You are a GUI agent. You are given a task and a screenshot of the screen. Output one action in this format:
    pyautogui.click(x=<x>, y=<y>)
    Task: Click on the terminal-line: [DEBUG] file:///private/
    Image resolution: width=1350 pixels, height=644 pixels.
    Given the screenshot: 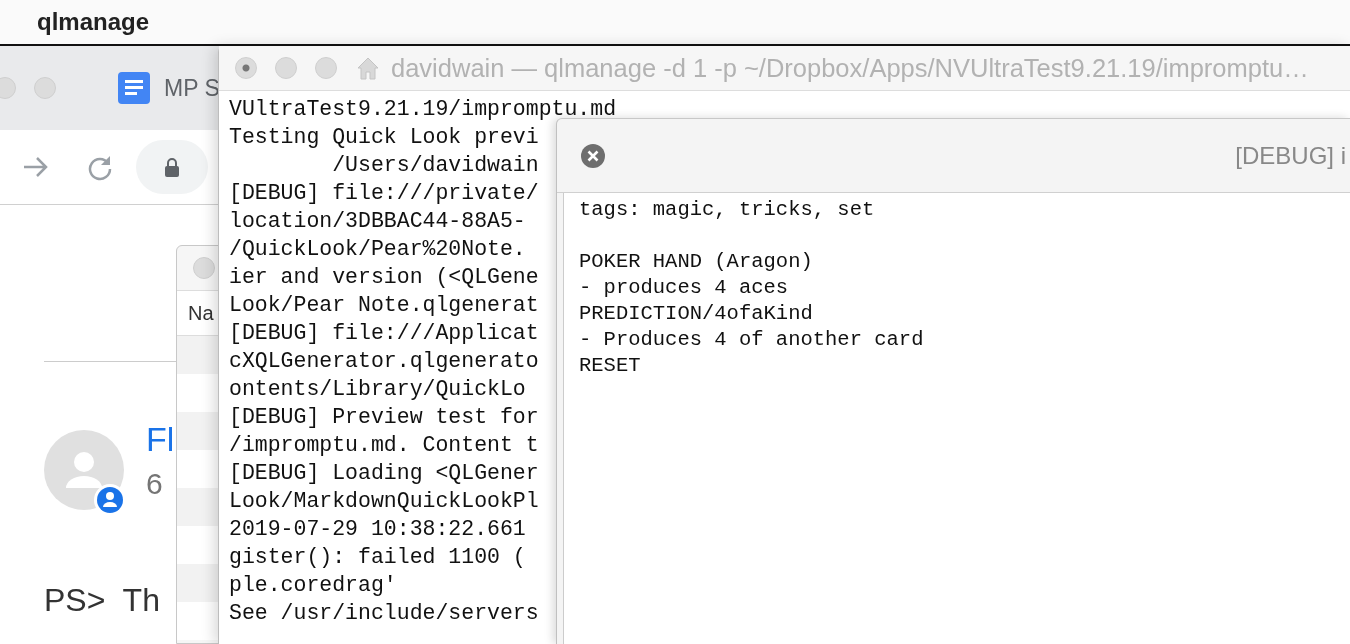 What is the action you would take?
    pyautogui.click(x=384, y=193)
    